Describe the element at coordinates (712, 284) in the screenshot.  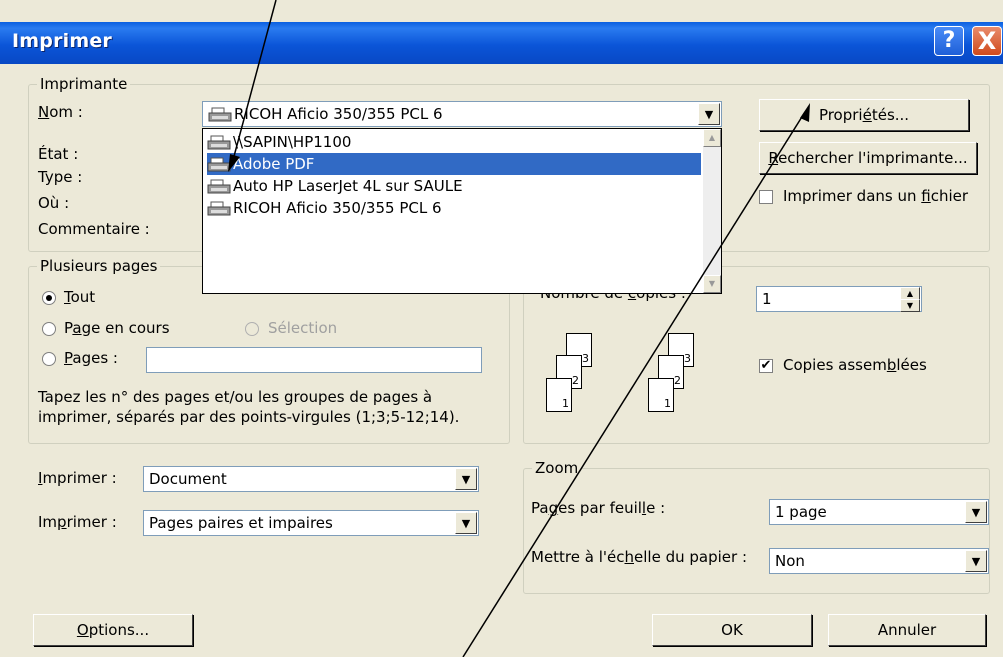
I see `scroll-down-icon: ▼` at that location.